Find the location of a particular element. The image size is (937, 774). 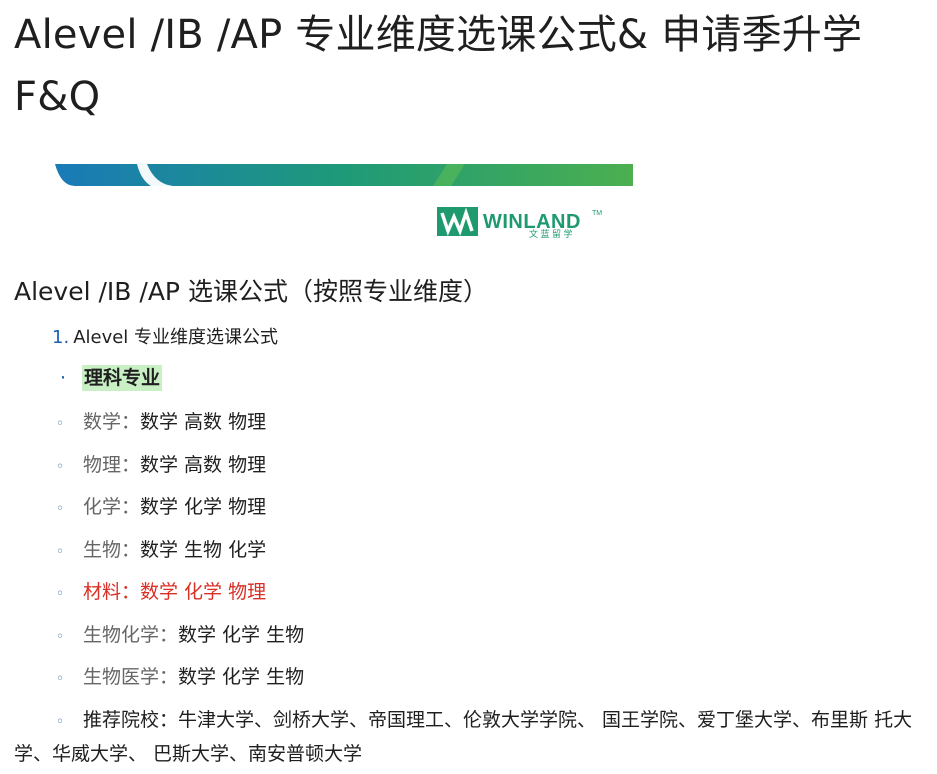

subject-row: ◦ 物理：数学 高数 物理 is located at coordinates (161, 466).